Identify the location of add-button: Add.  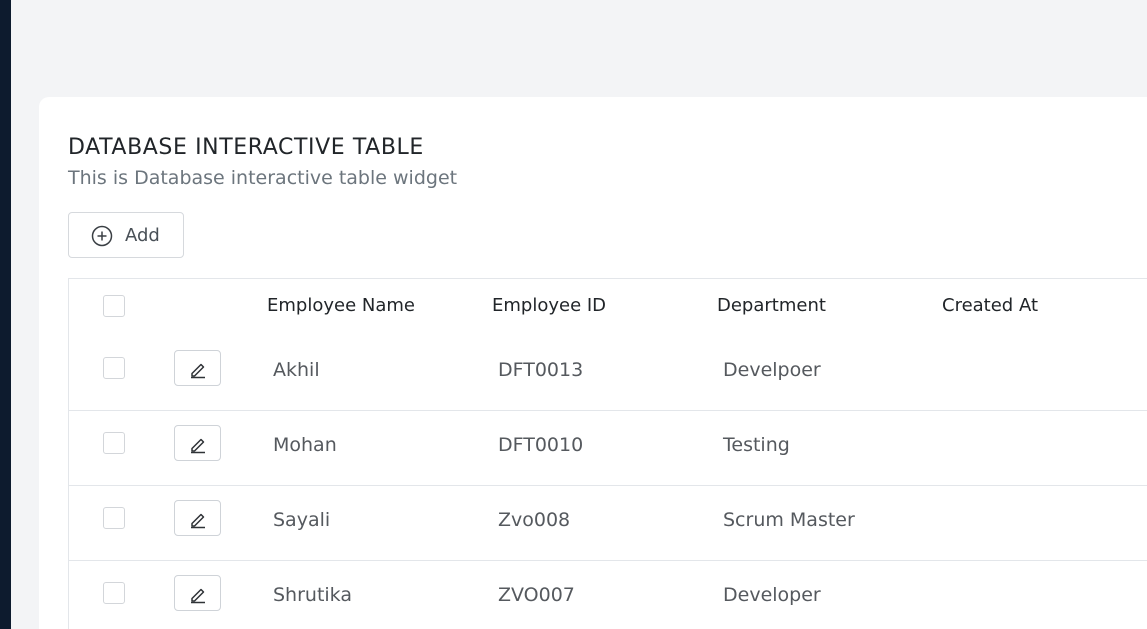
(126, 235).